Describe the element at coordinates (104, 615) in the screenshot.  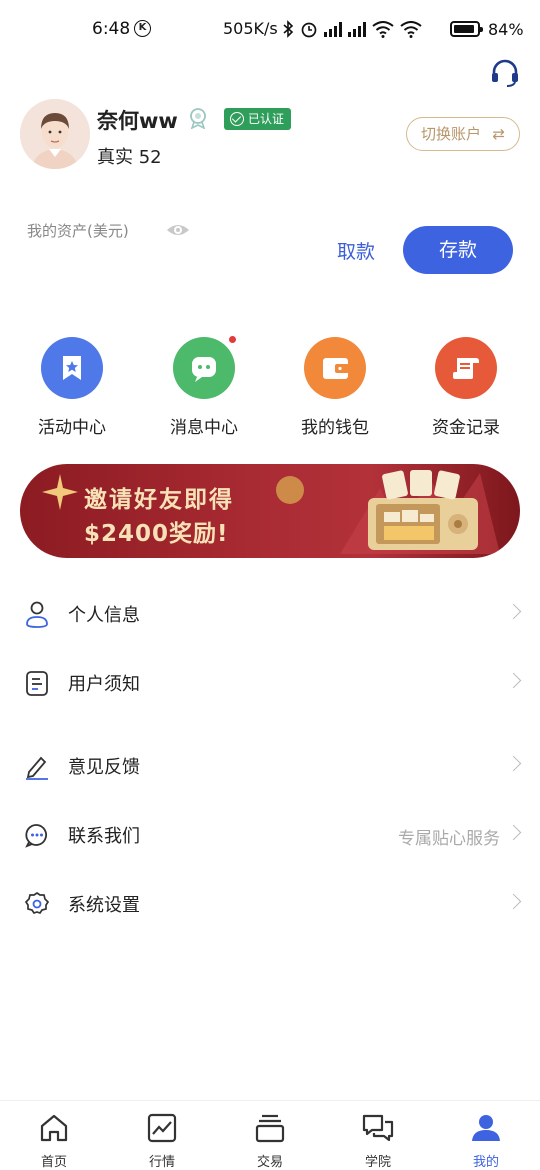
I see `menu-label: 个人信息` at that location.